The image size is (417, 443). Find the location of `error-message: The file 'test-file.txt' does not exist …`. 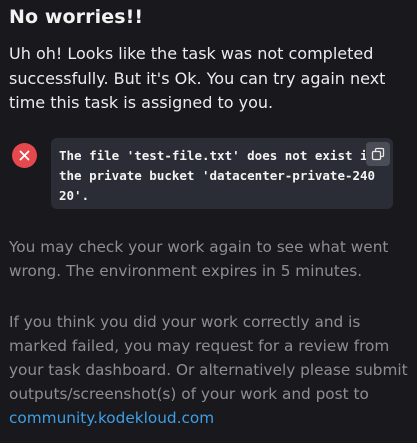

error-message: The file 'test-file.txt' does not exist … is located at coordinates (217, 175).